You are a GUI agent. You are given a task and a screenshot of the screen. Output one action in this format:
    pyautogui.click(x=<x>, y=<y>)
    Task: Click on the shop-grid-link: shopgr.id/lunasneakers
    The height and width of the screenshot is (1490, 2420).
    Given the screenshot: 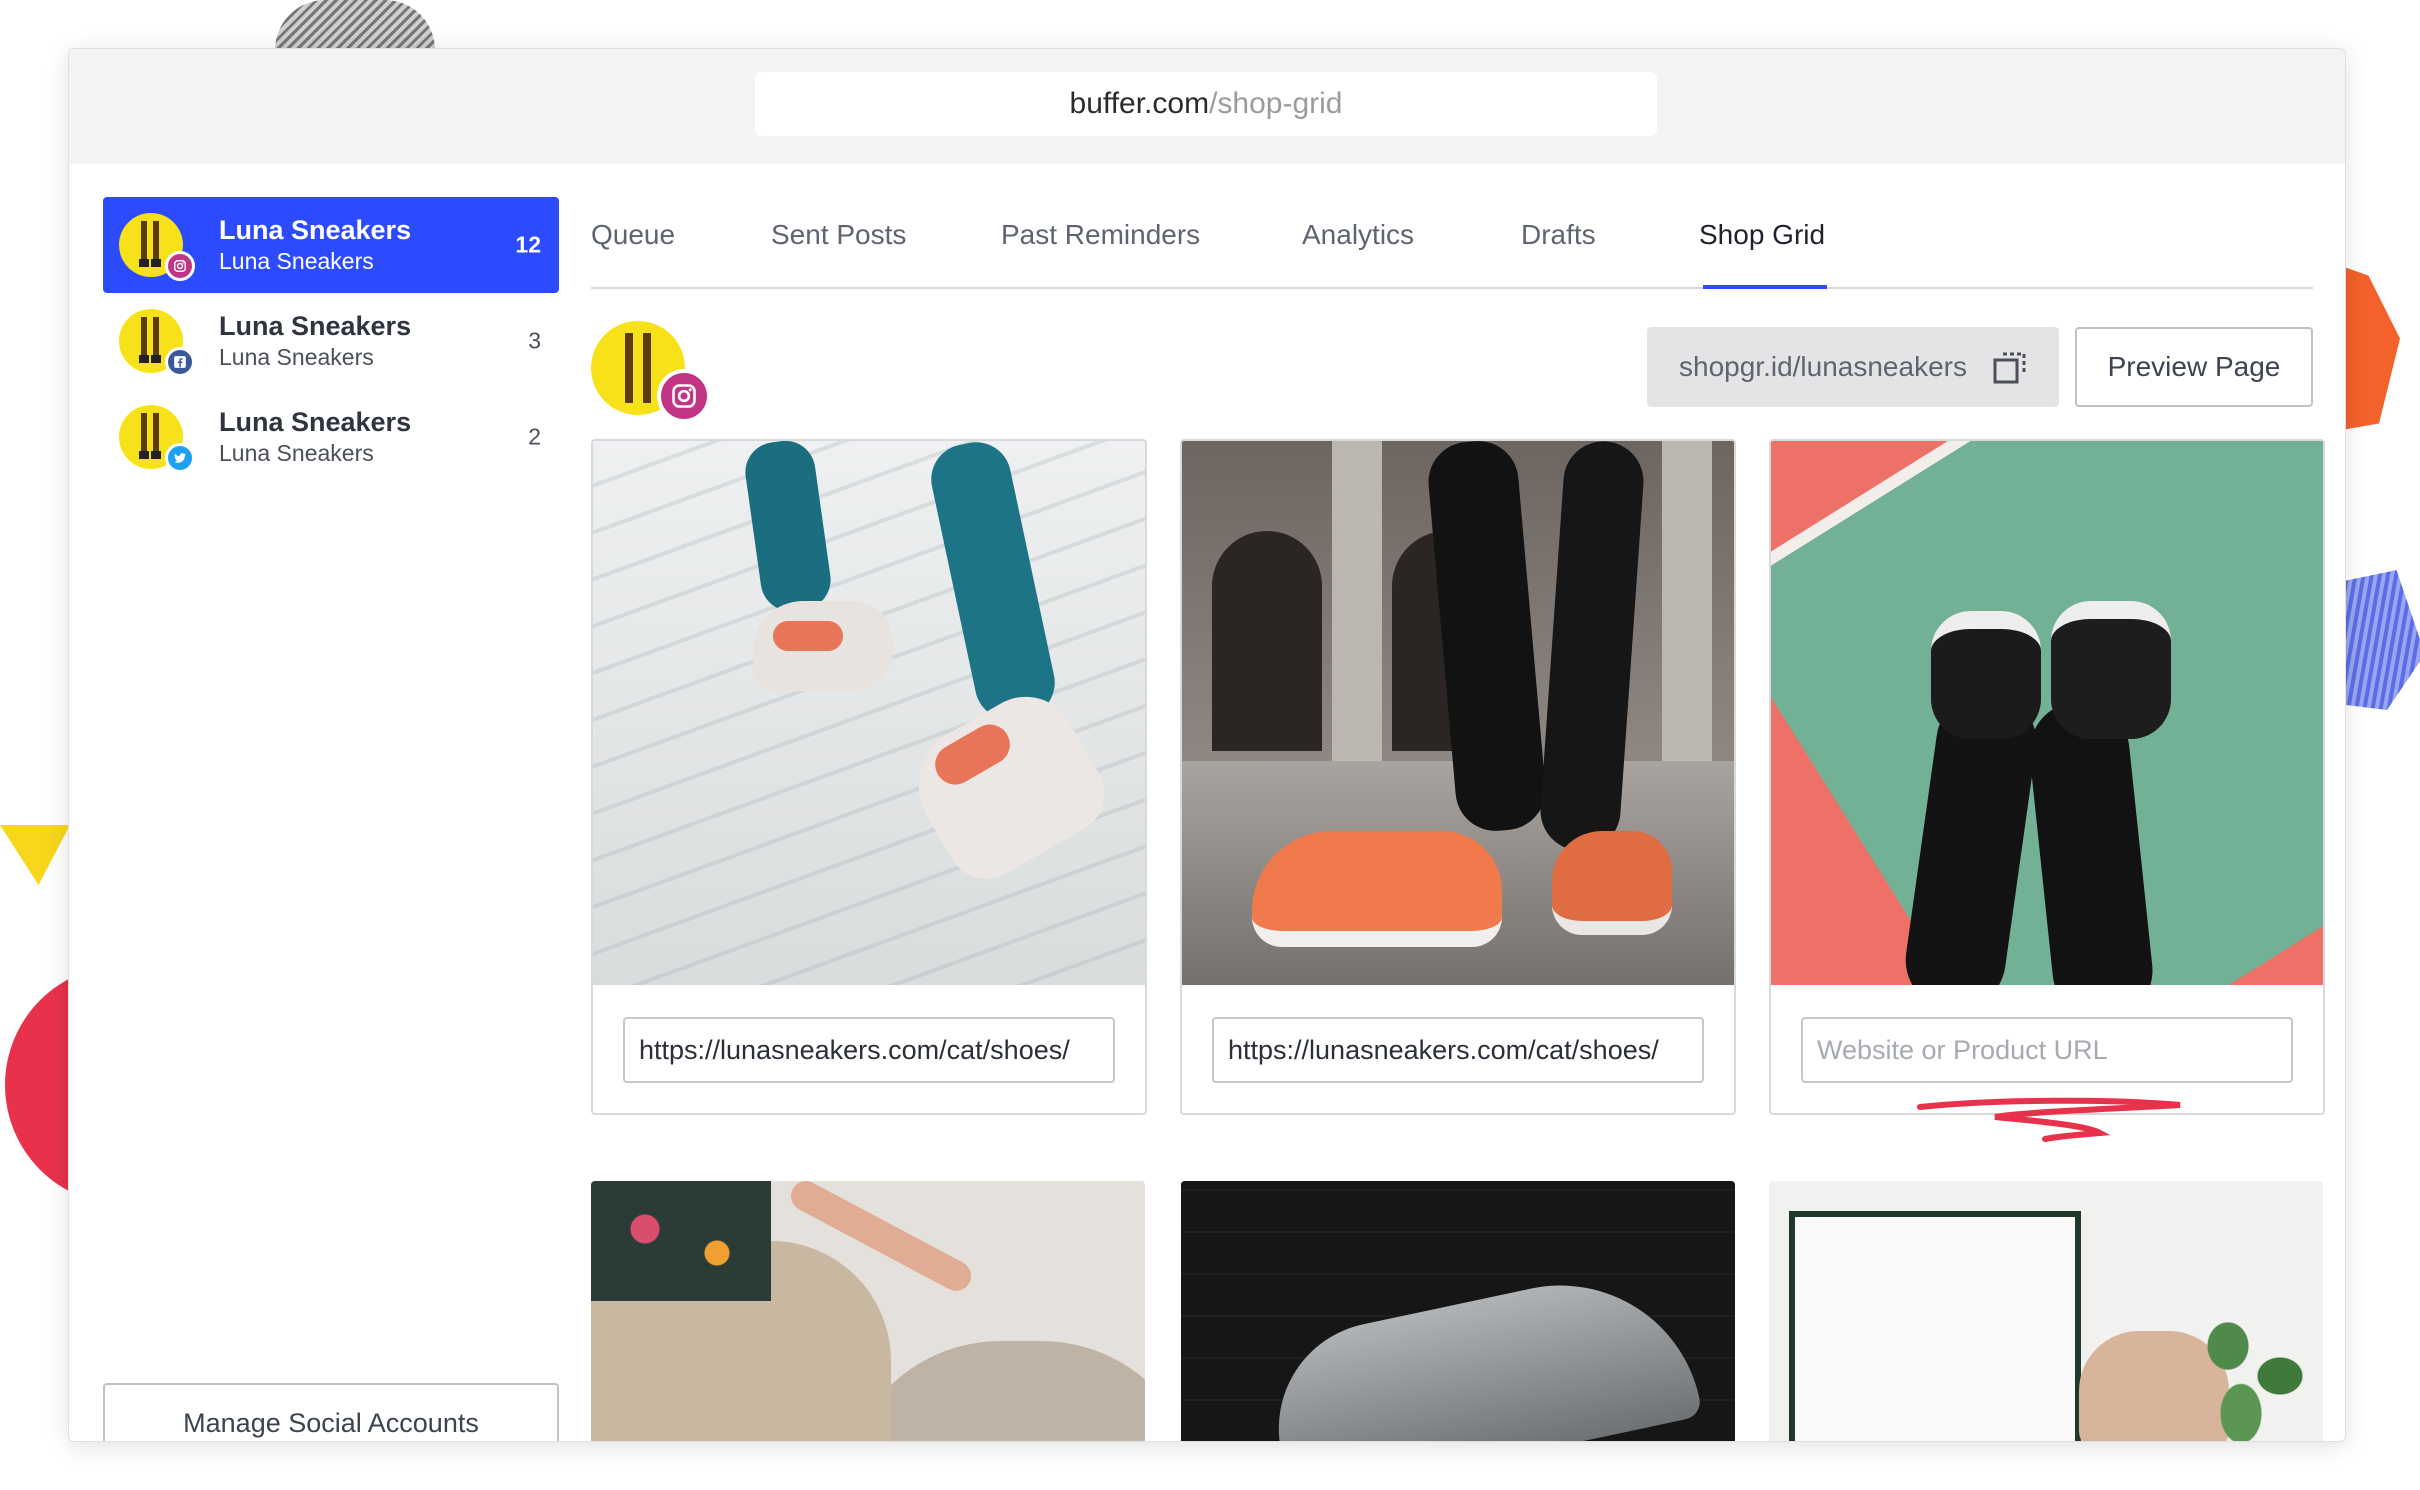 What is the action you would take?
    pyautogui.click(x=1853, y=367)
    